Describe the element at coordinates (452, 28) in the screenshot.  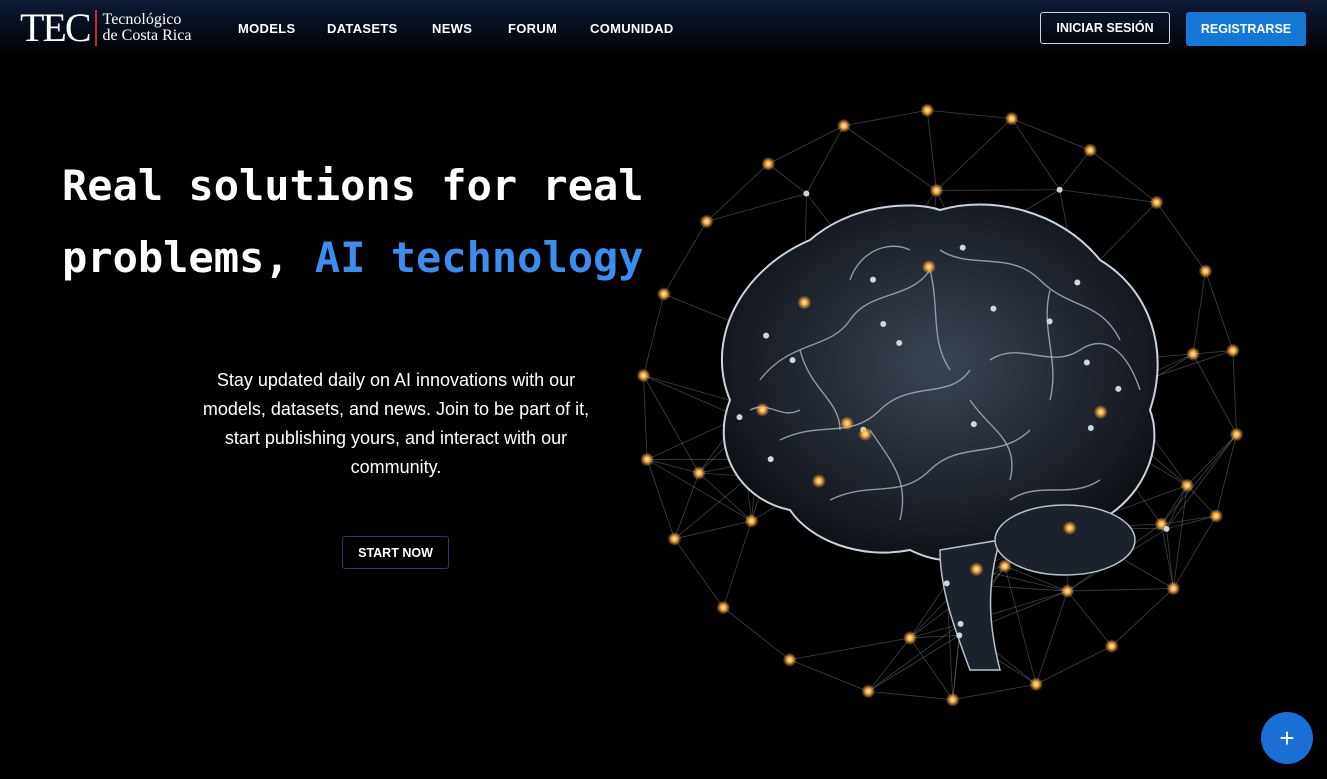
I see `nav-news: NEWS` at that location.